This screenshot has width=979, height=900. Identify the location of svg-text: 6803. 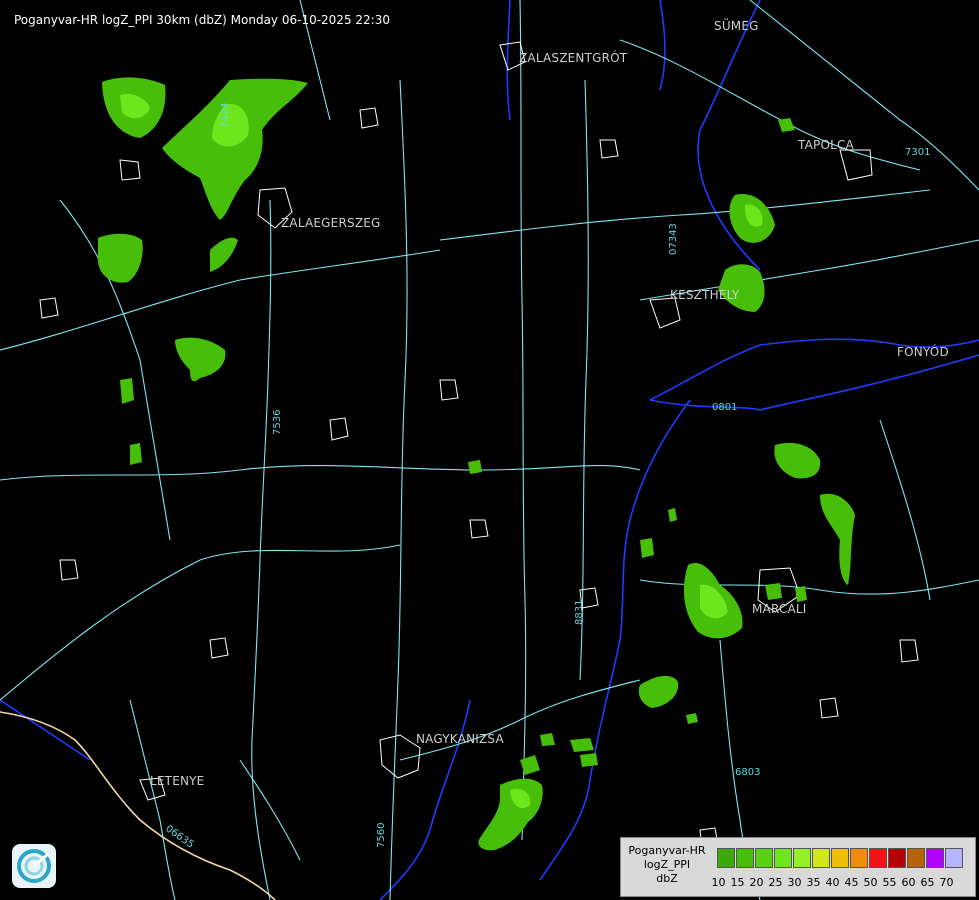
(747, 772).